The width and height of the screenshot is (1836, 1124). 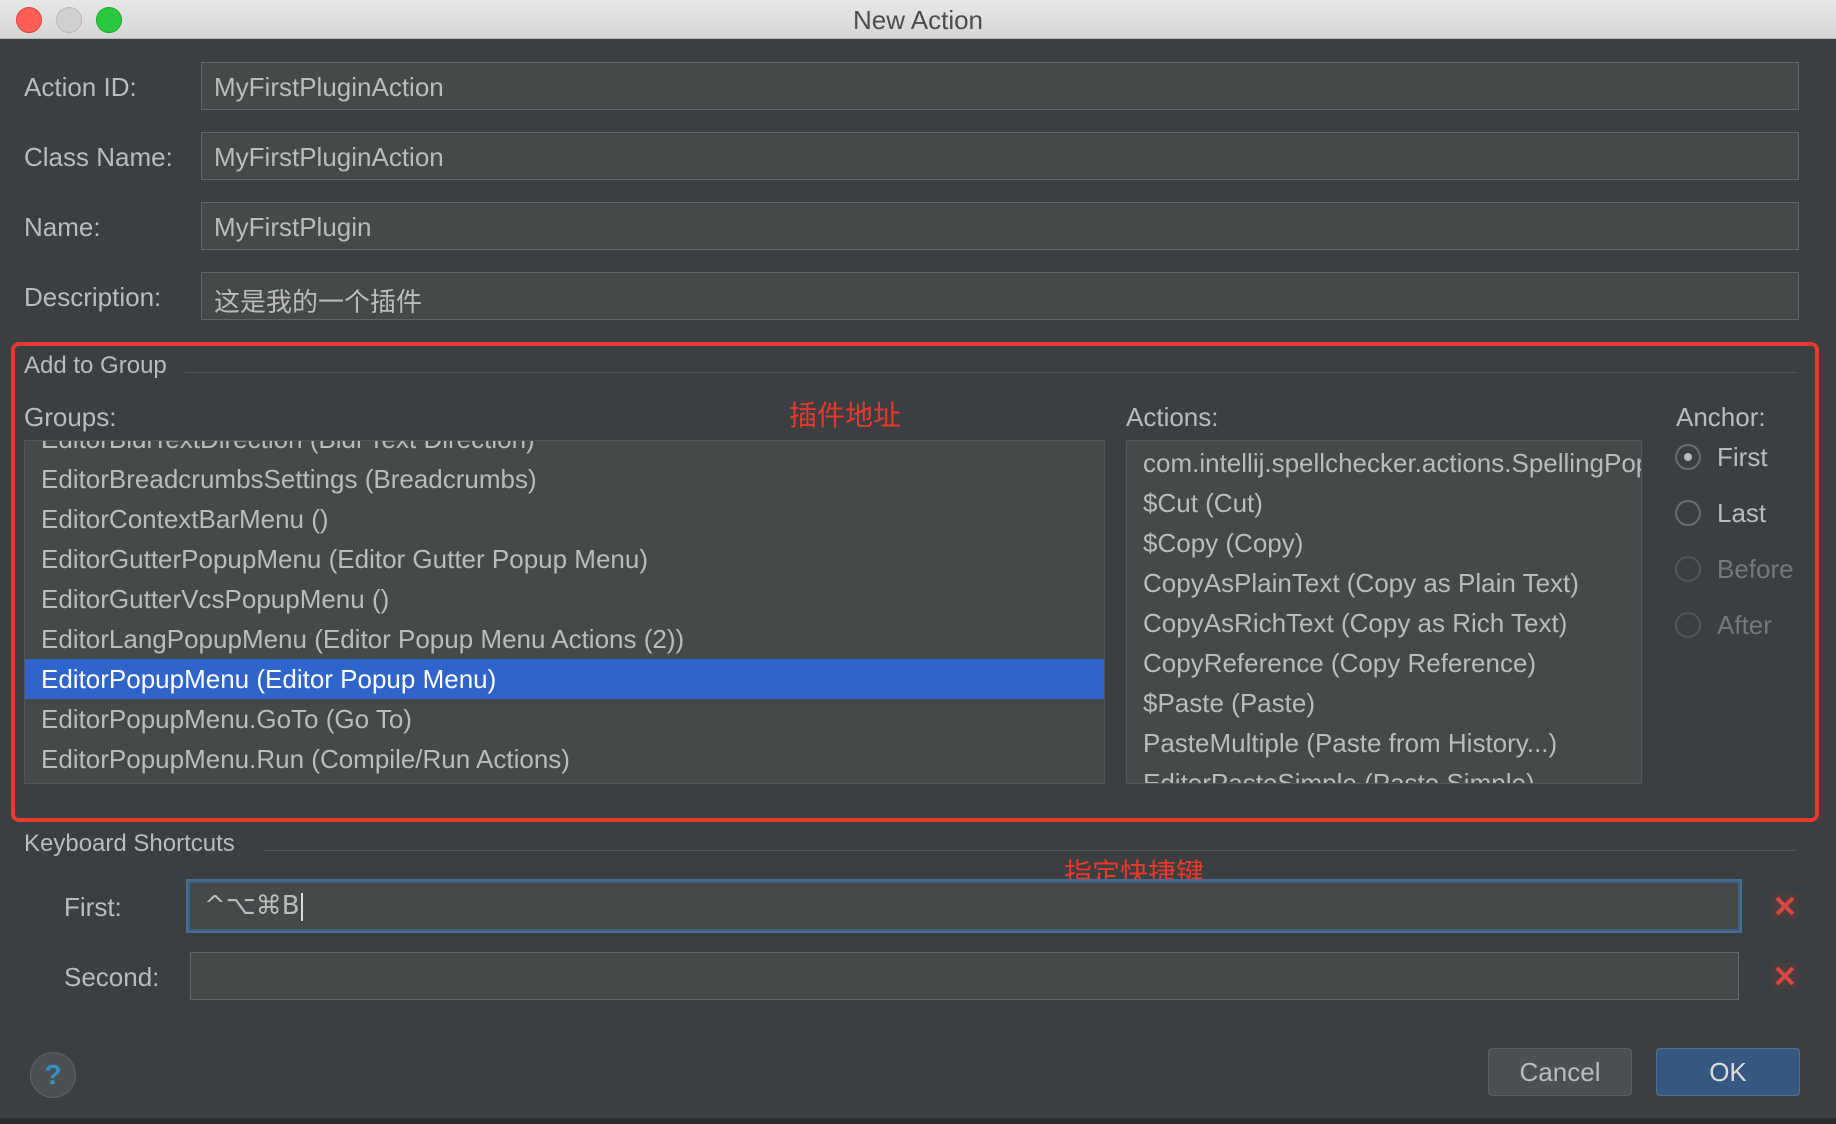 I want to click on group-list-item: EditorPopupMenu (Editor Popup Menu), so click(x=564, y=679).